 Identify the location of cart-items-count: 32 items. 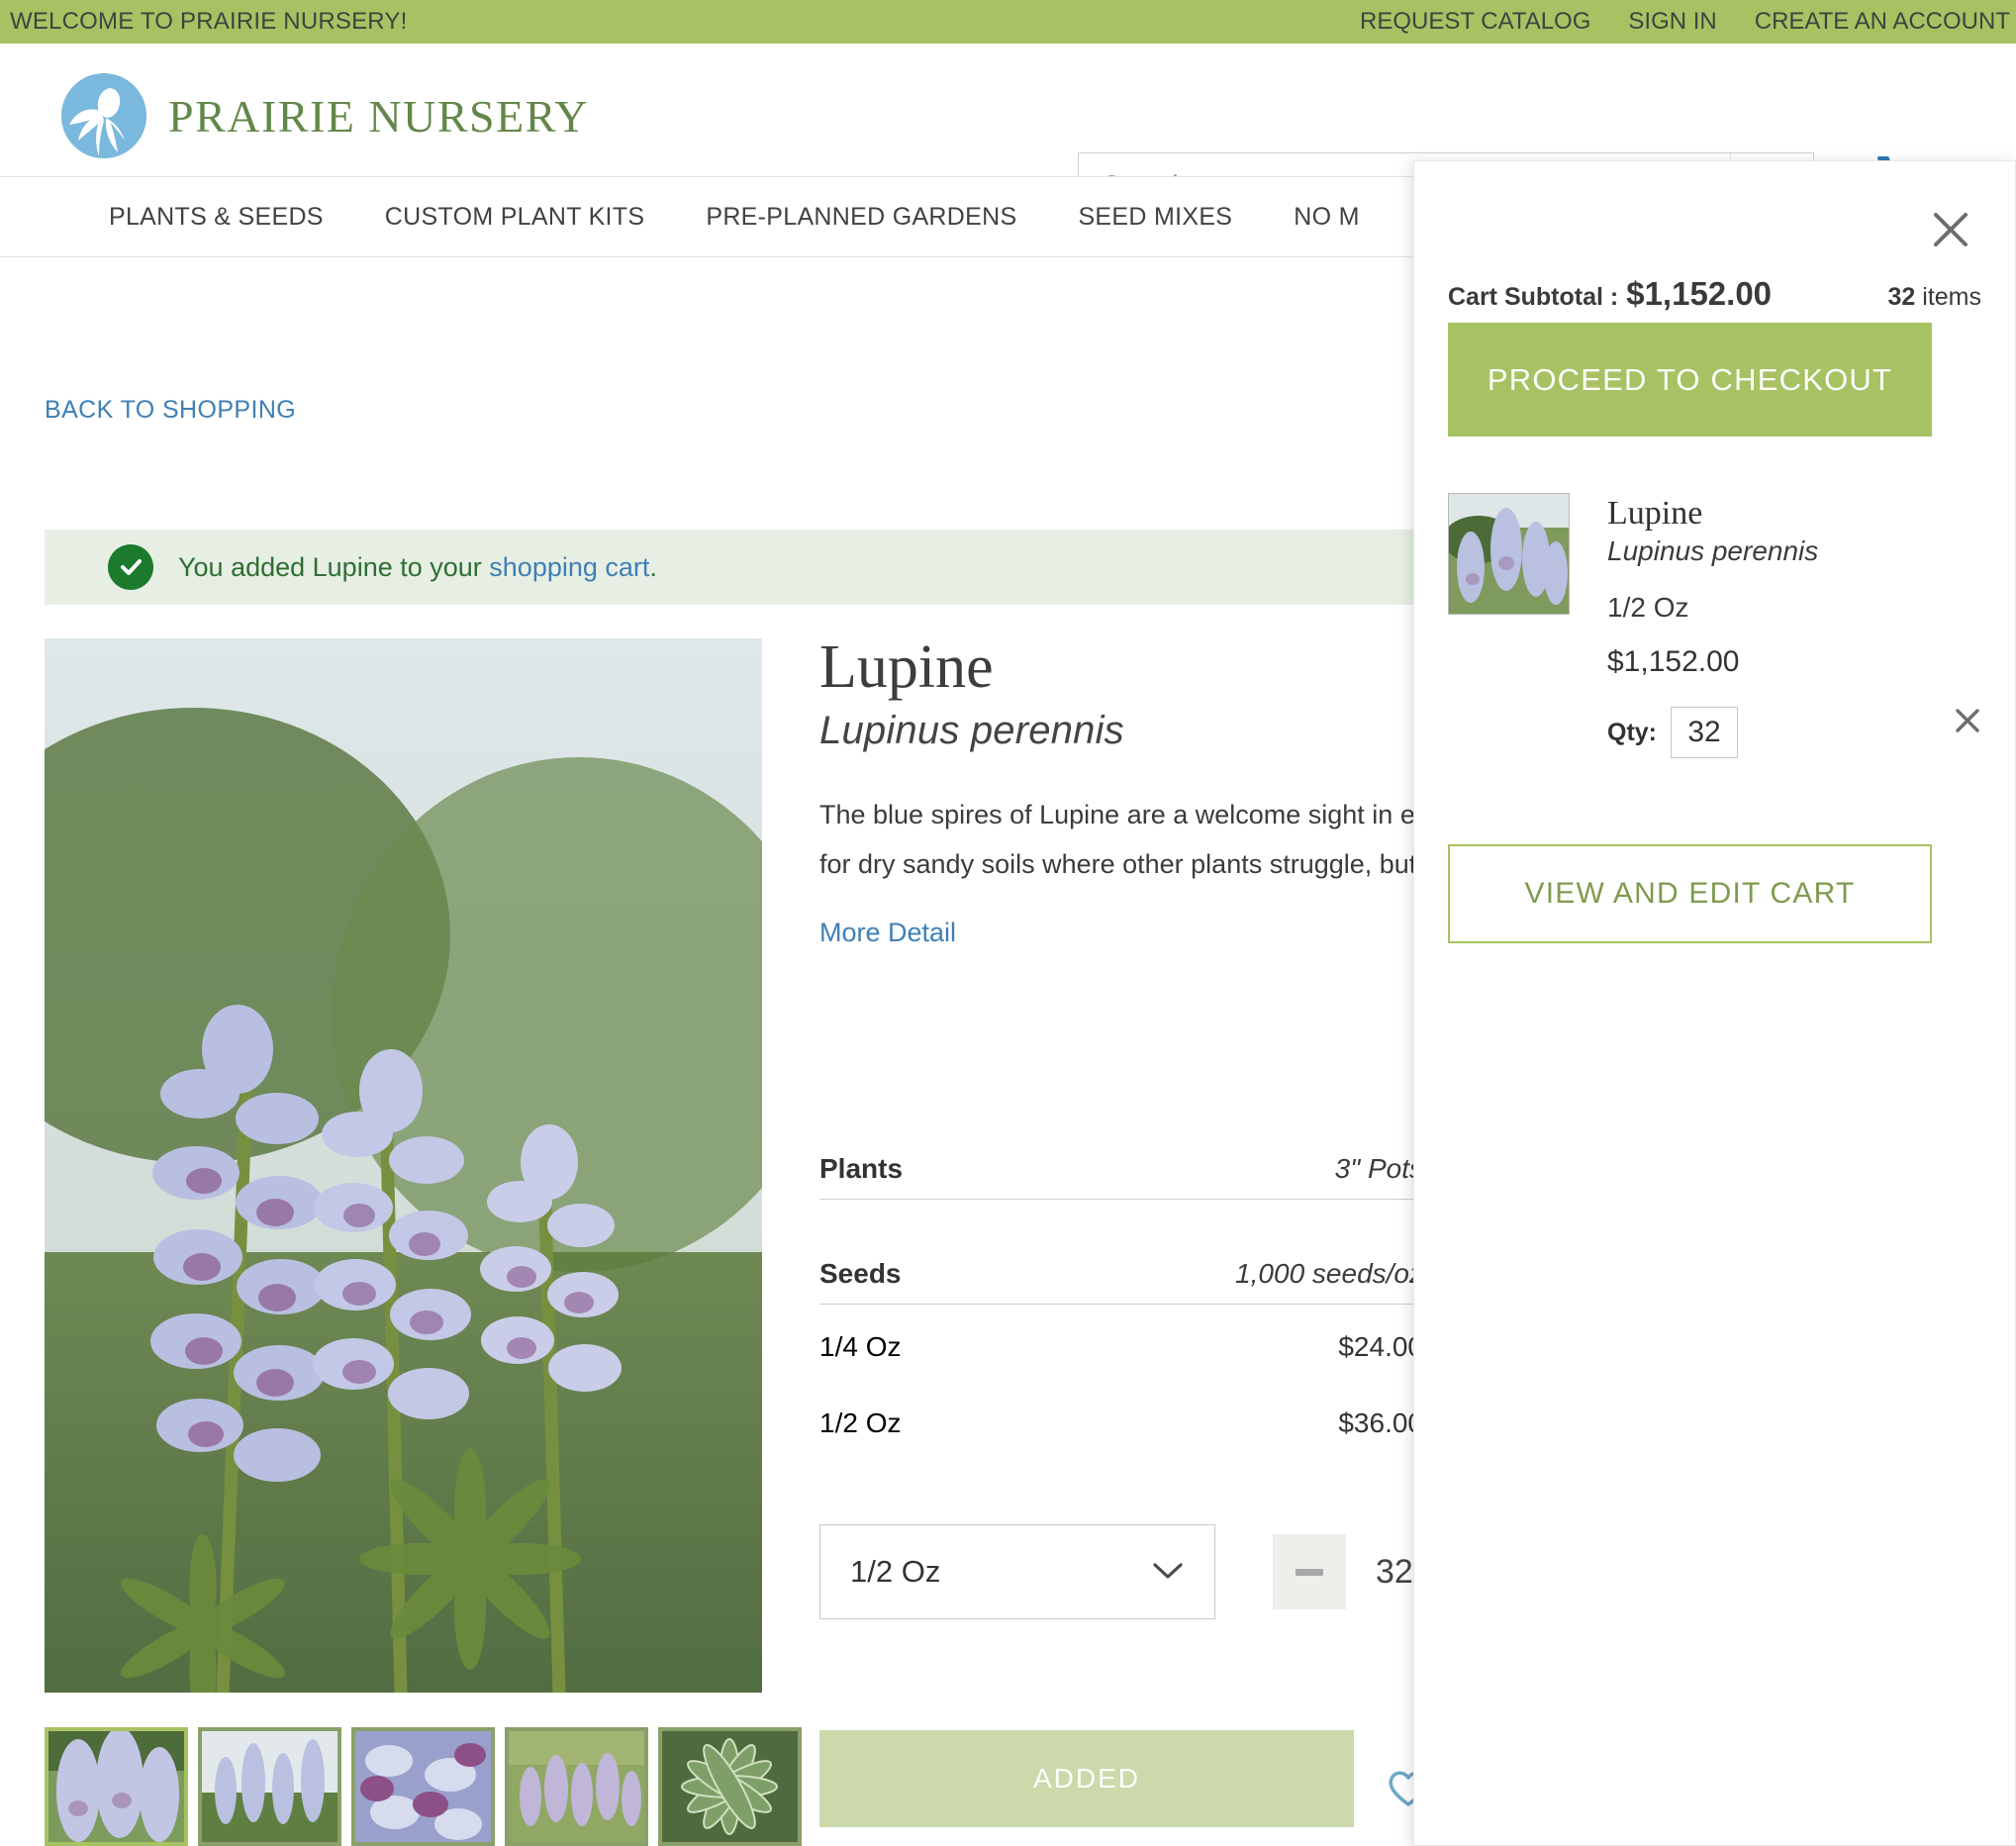
(1935, 297).